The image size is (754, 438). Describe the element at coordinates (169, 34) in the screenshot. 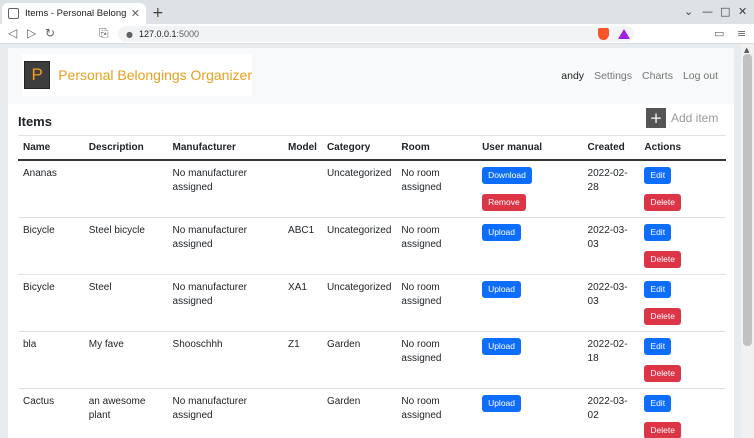

I see `url-text: 127.0.0.1:5000` at that location.